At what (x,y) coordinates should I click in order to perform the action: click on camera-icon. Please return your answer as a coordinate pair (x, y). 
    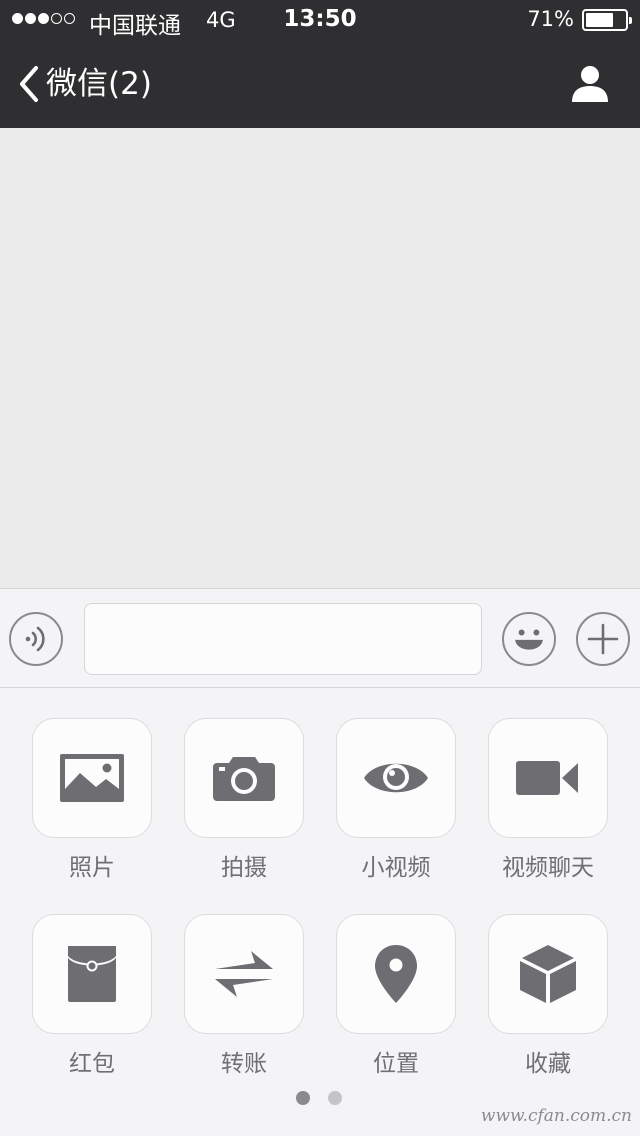
    Looking at the image, I should click on (244, 779).